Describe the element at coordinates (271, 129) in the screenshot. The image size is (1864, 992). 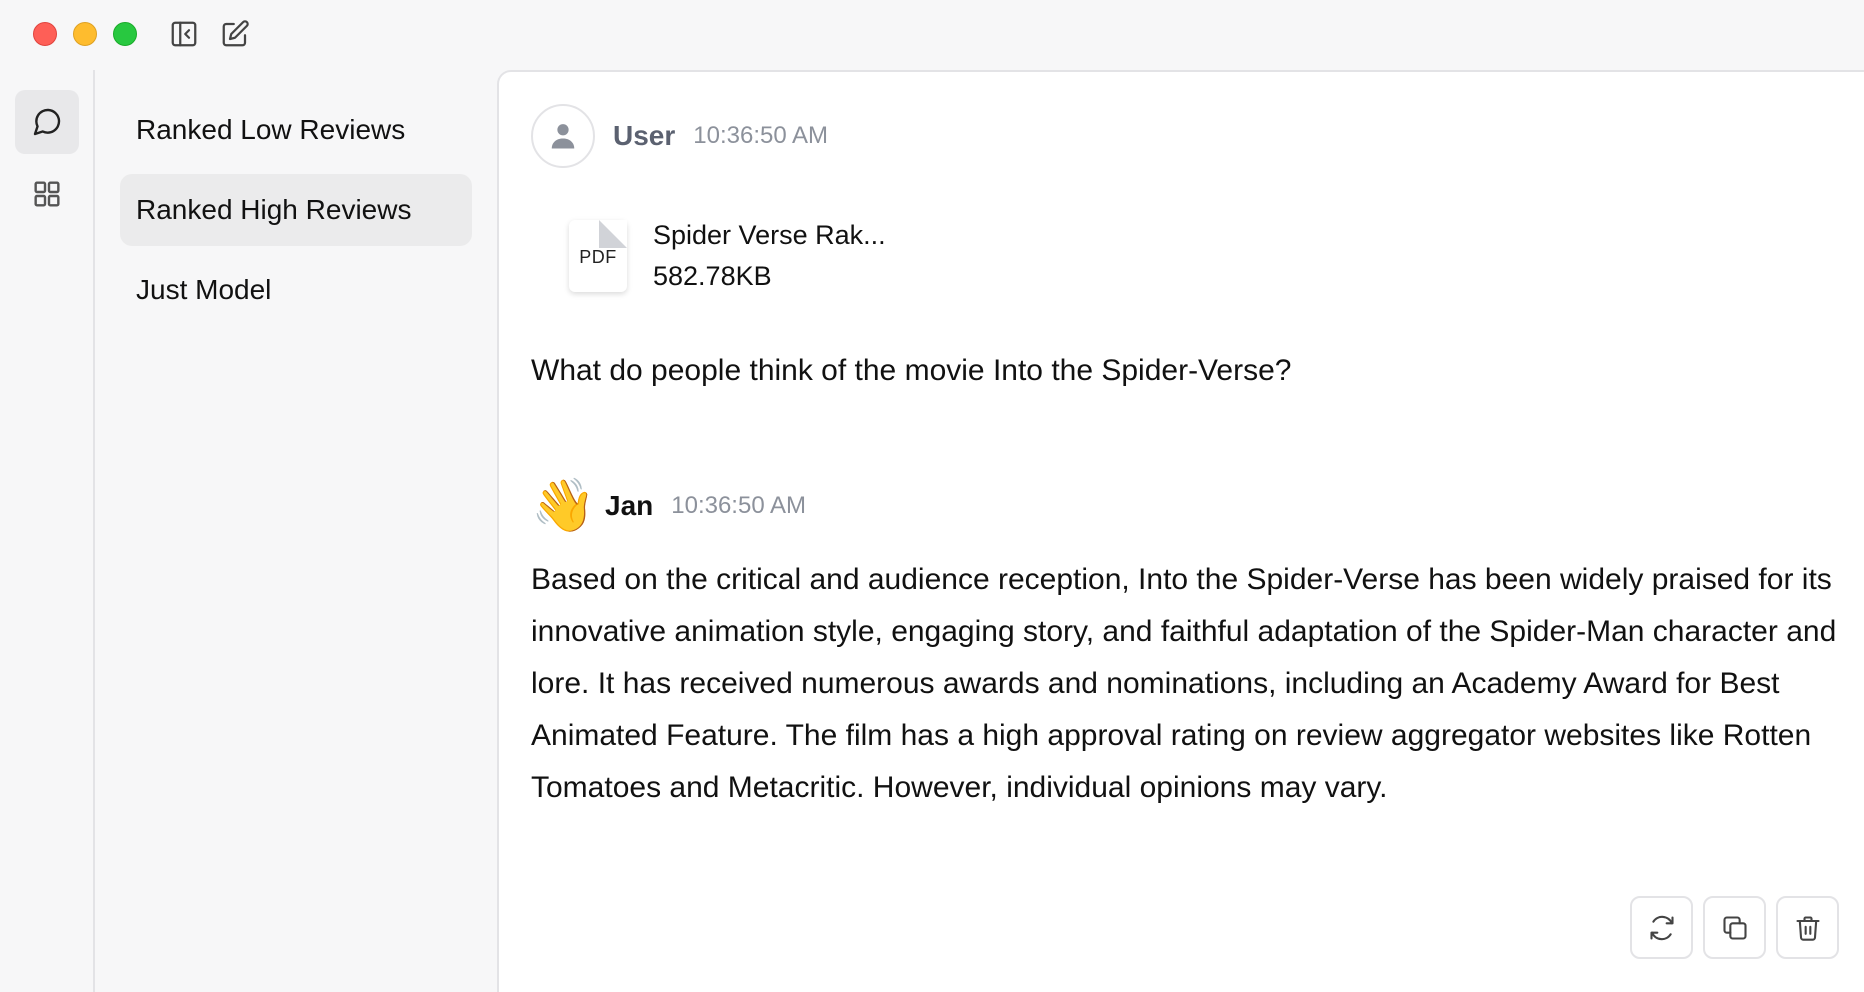
I see `thread-item-label: Ranked Low Reviews` at that location.